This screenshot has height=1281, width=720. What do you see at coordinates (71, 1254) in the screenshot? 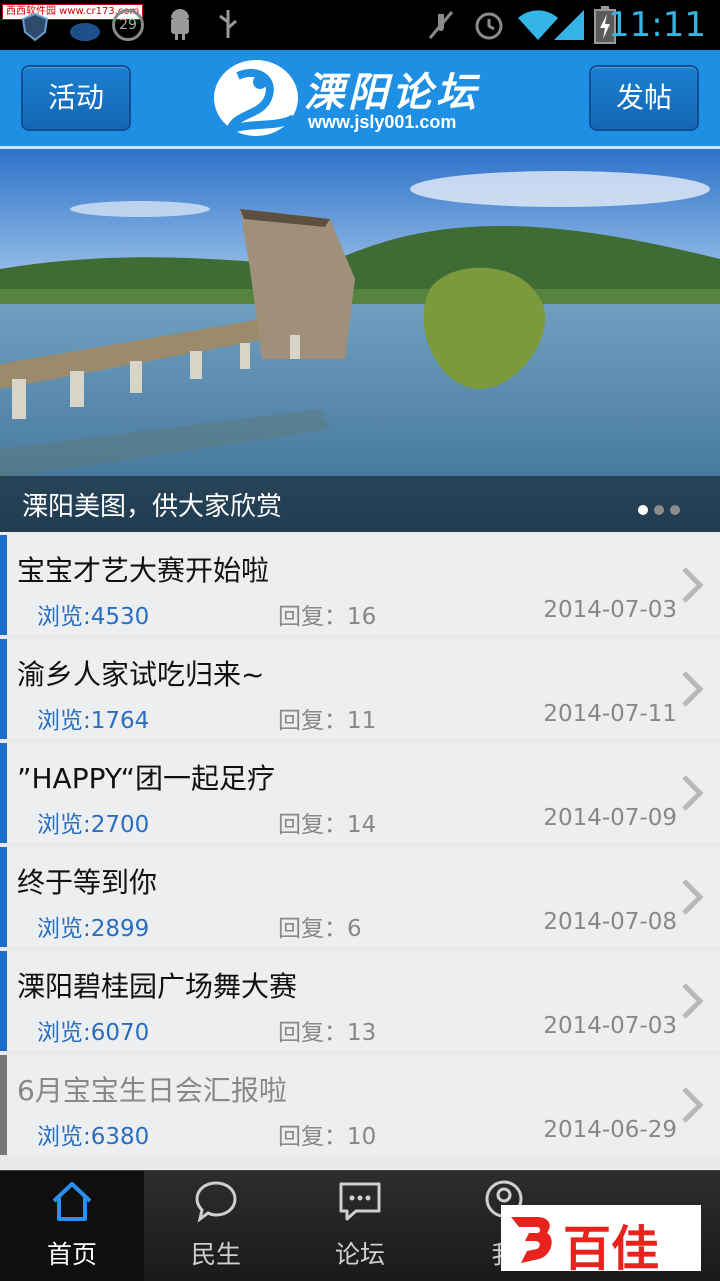
I see `tab-label: 首页` at bounding box center [71, 1254].